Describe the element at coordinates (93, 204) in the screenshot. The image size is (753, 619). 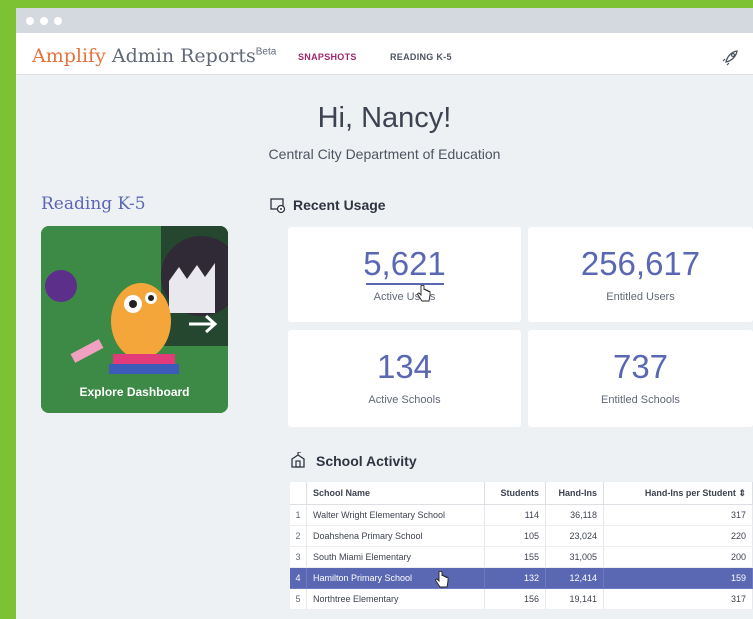
I see `reading-section-title: Reading K-5` at that location.